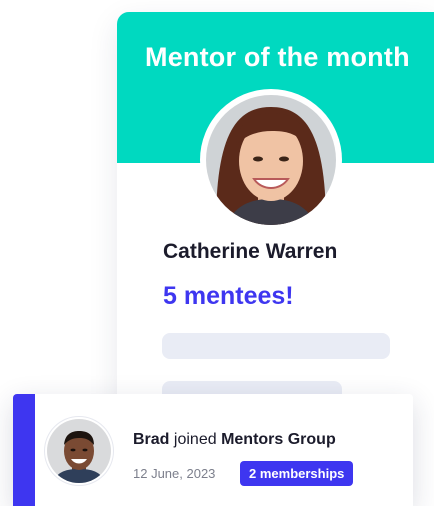 The height and width of the screenshot is (506, 434). Describe the element at coordinates (151, 439) in the screenshot. I see `activity-user: Brad` at that location.